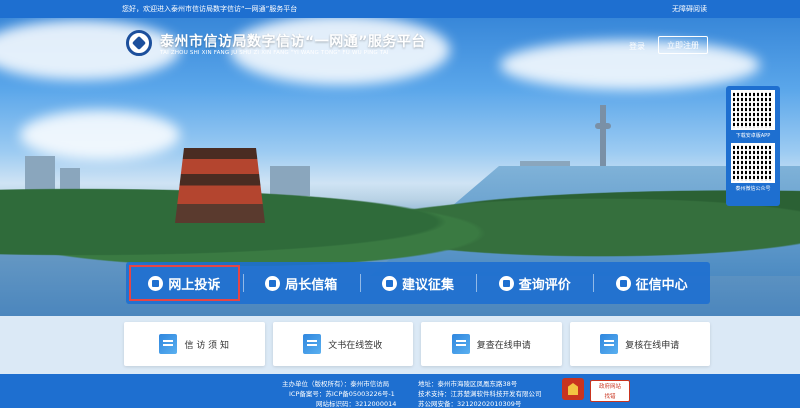  I want to click on pagoda, so click(220, 185).